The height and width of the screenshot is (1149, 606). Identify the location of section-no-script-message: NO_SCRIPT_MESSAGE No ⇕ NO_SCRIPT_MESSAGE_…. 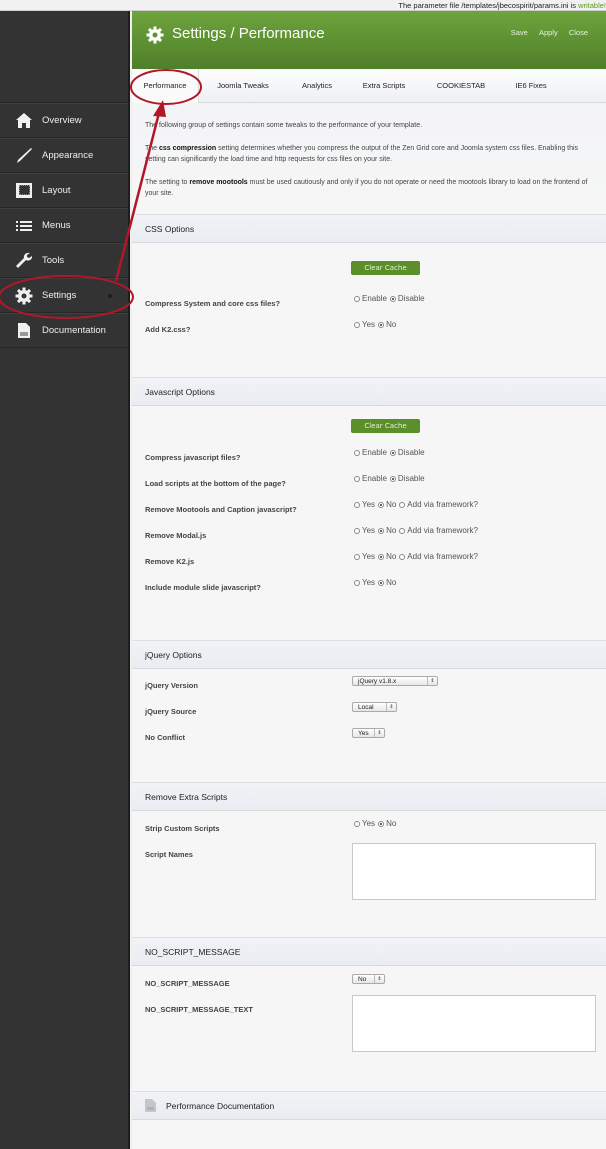
(369, 1028).